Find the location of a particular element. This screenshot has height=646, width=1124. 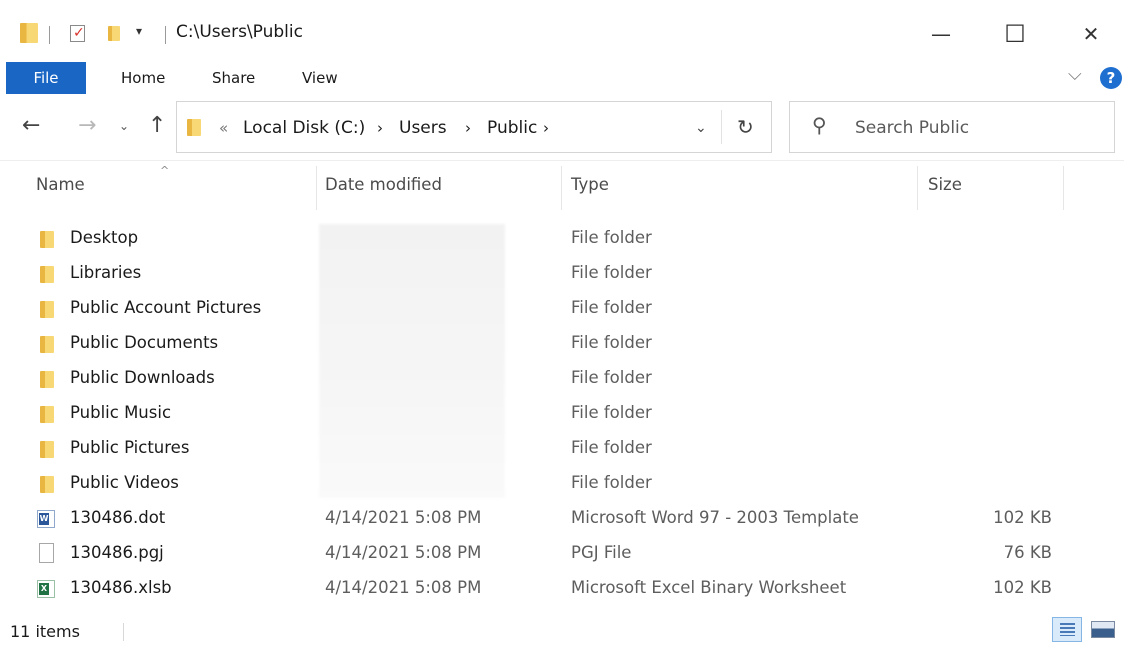

file-name: 130486.xlsb is located at coordinates (121, 587).